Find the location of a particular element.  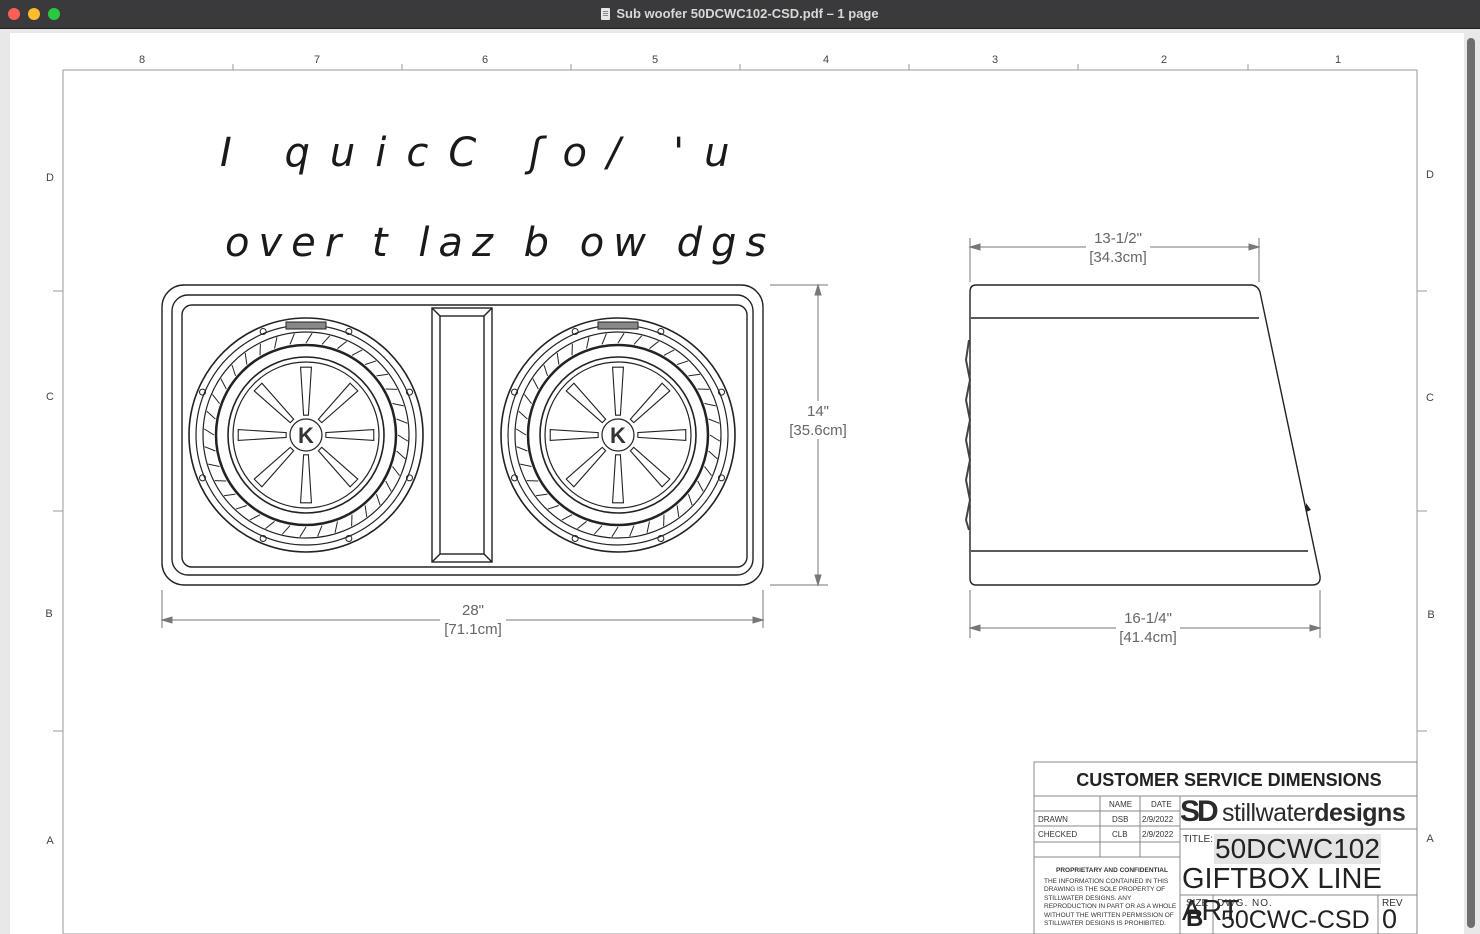

size-value: B is located at coordinates (1195, 918).